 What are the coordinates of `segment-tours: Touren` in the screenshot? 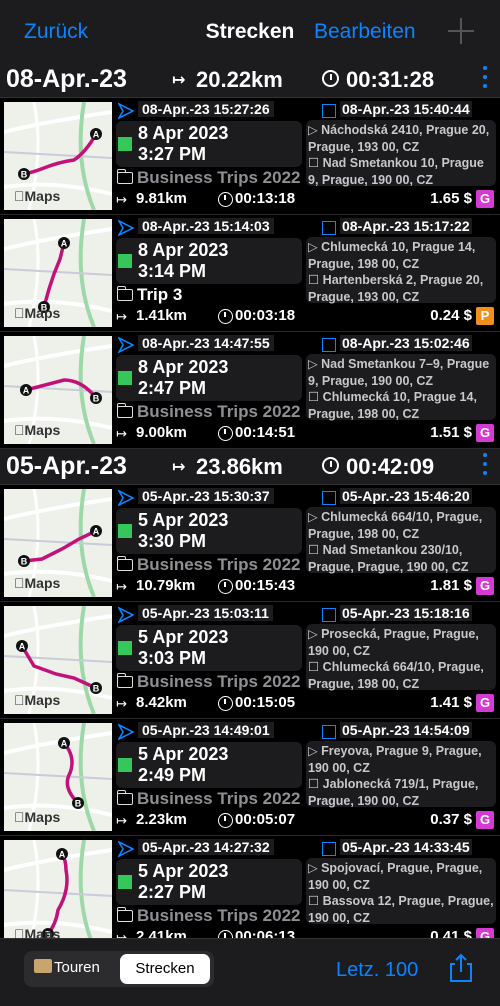 It's located at (67, 967).